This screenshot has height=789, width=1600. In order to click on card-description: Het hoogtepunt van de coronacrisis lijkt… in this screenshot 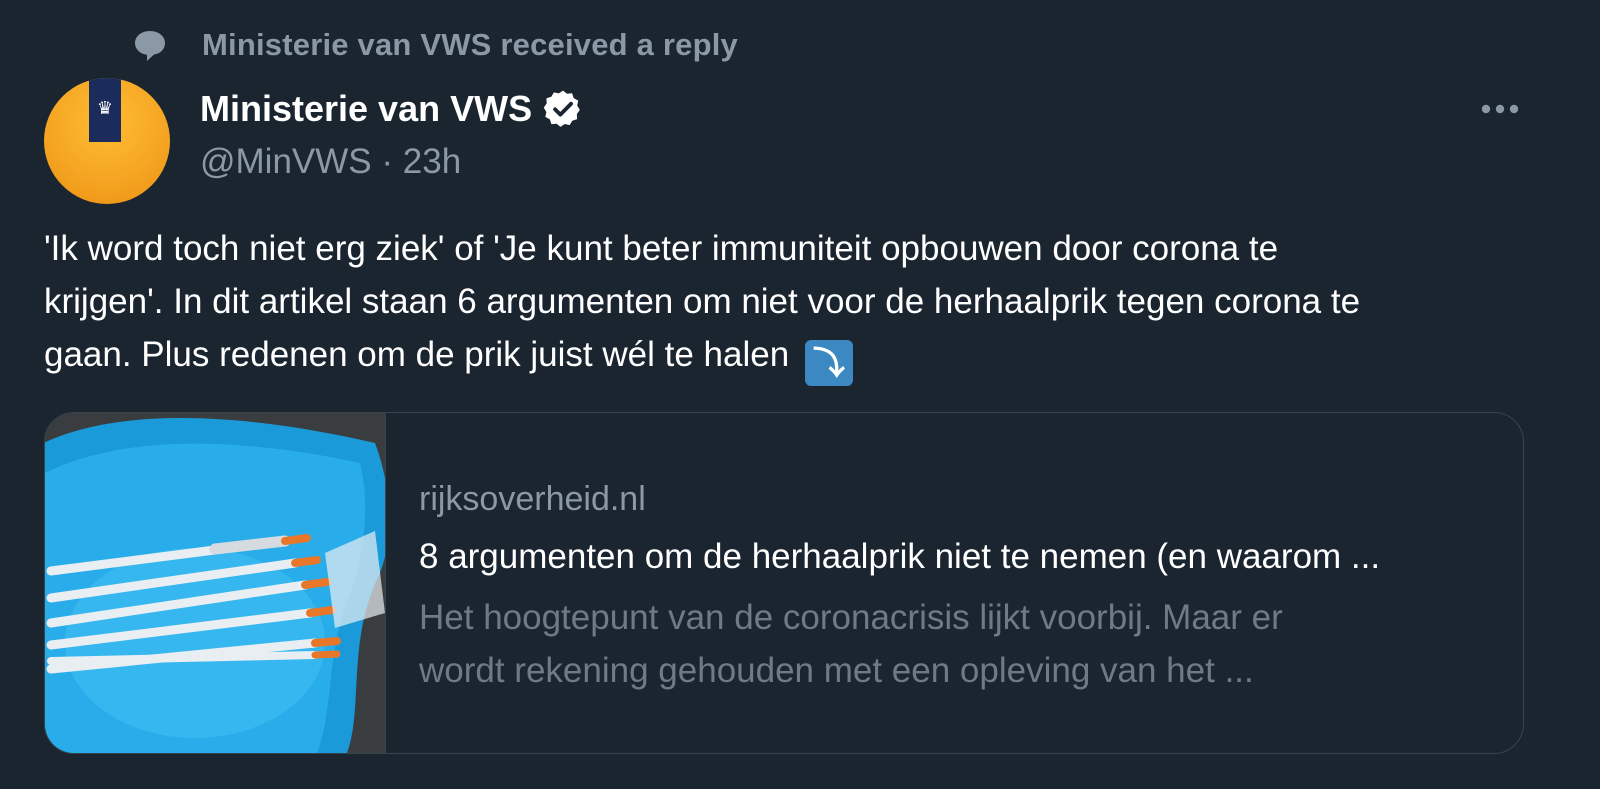, I will do `click(949, 644)`.